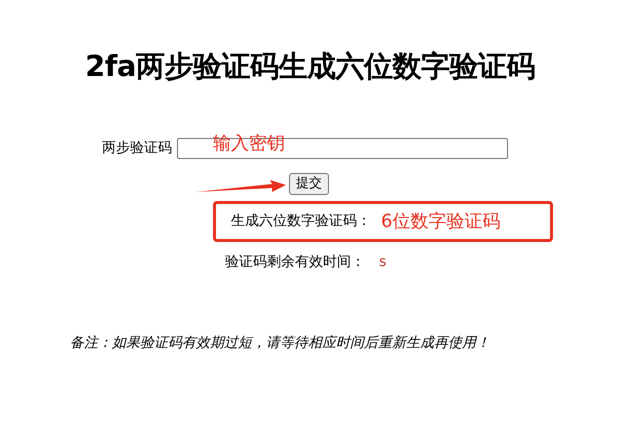 The image size is (620, 427). I want to click on page-title: 2fa两步验证码生成六位数字验证码, so click(310, 66).